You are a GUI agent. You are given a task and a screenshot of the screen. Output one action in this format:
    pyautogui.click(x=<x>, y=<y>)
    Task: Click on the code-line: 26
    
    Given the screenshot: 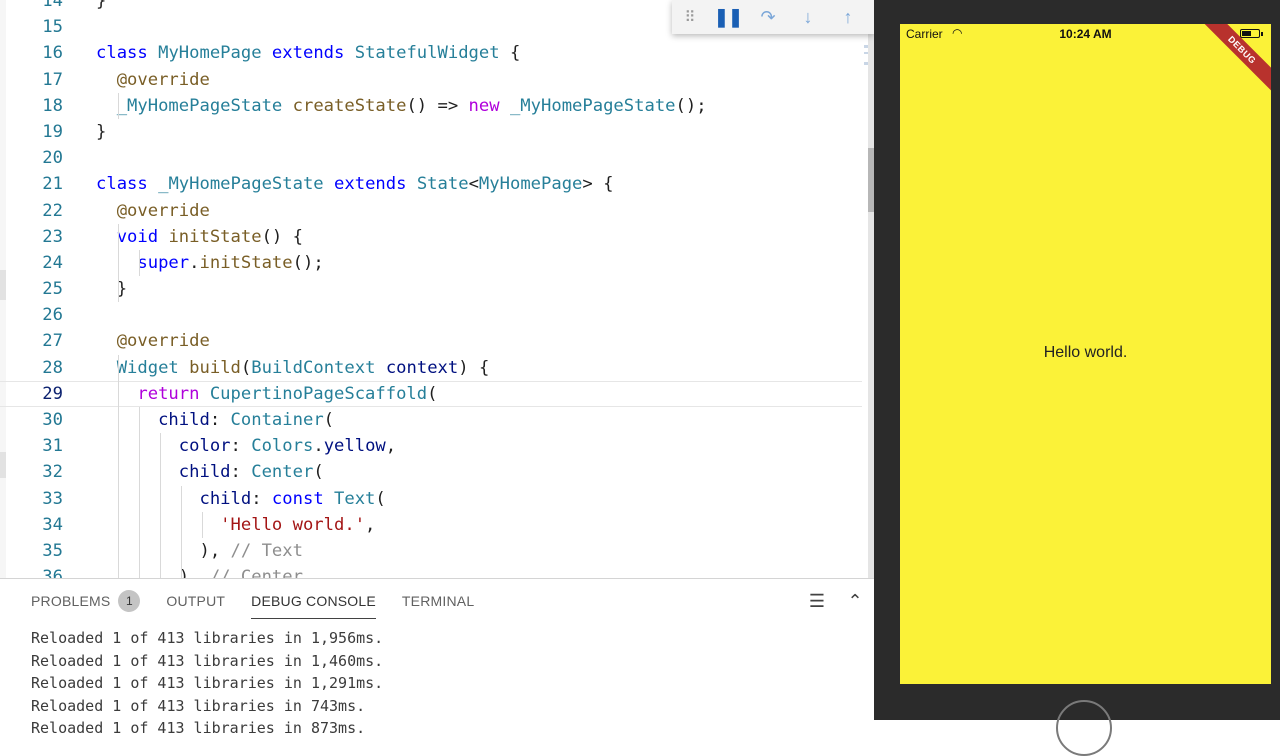 What is the action you would take?
    pyautogui.click(x=431, y=315)
    